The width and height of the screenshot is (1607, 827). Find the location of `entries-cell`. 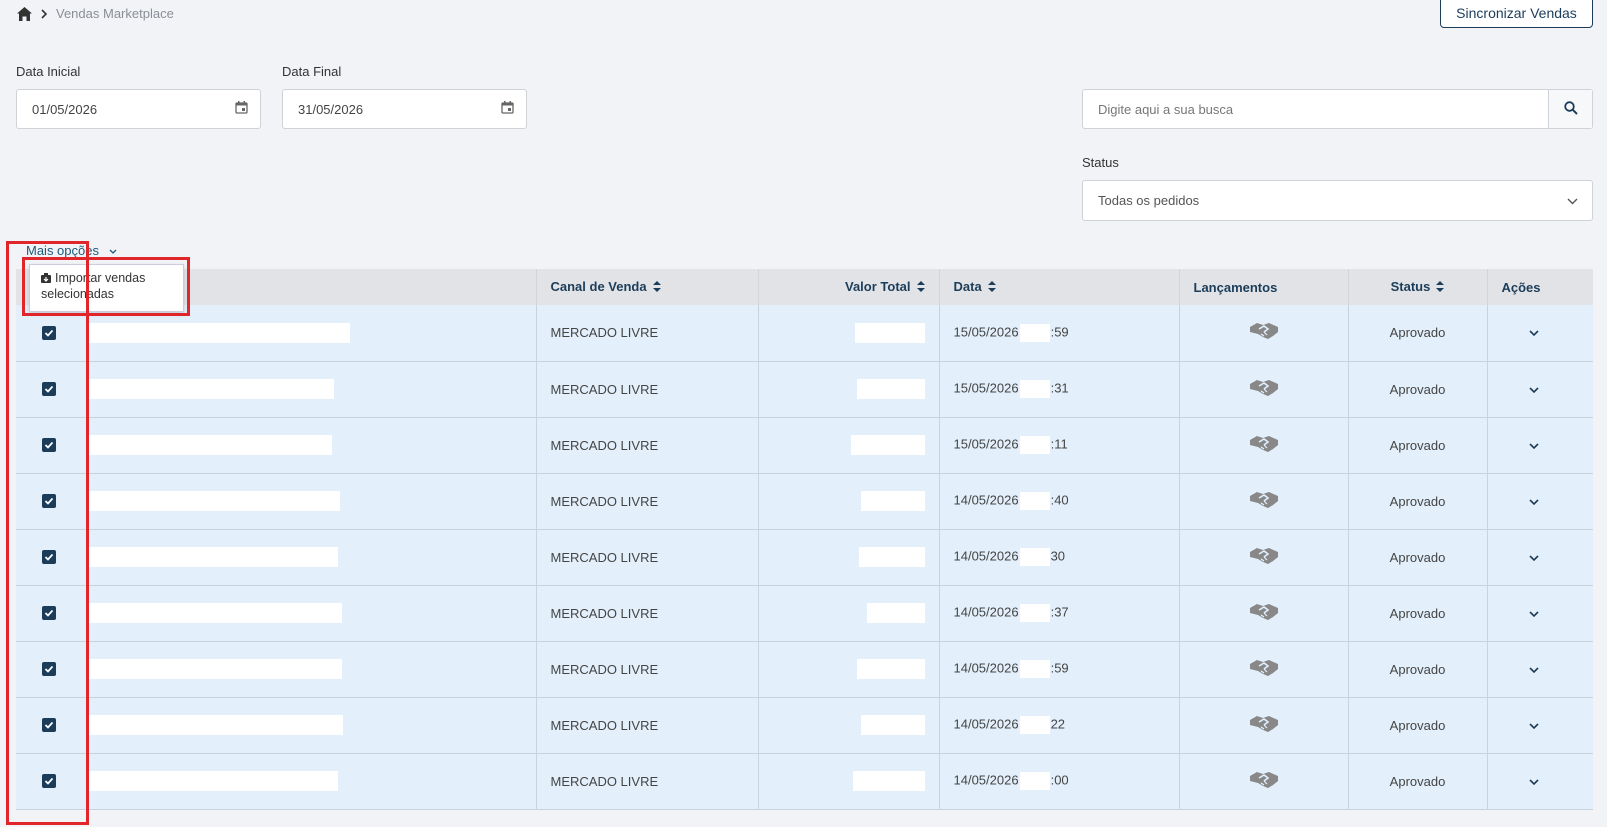

entries-cell is located at coordinates (1264, 781).